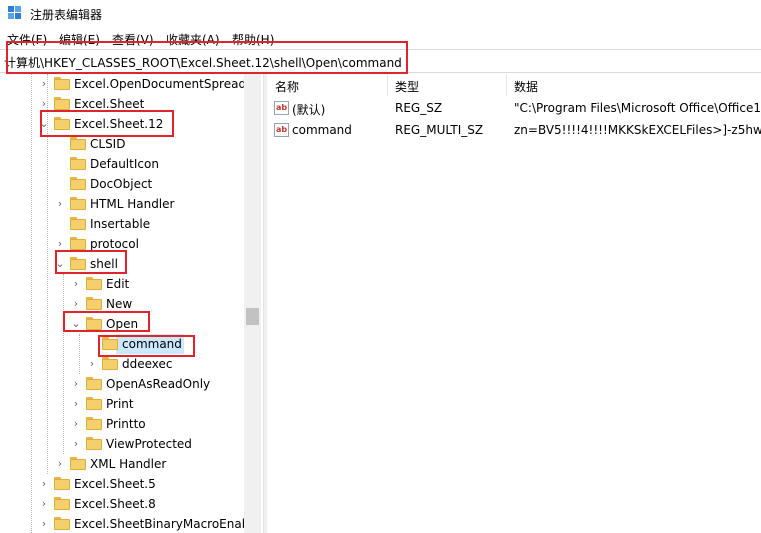 This screenshot has height=533, width=761. What do you see at coordinates (131, 344) in the screenshot?
I see `tree-item-command: command` at bounding box center [131, 344].